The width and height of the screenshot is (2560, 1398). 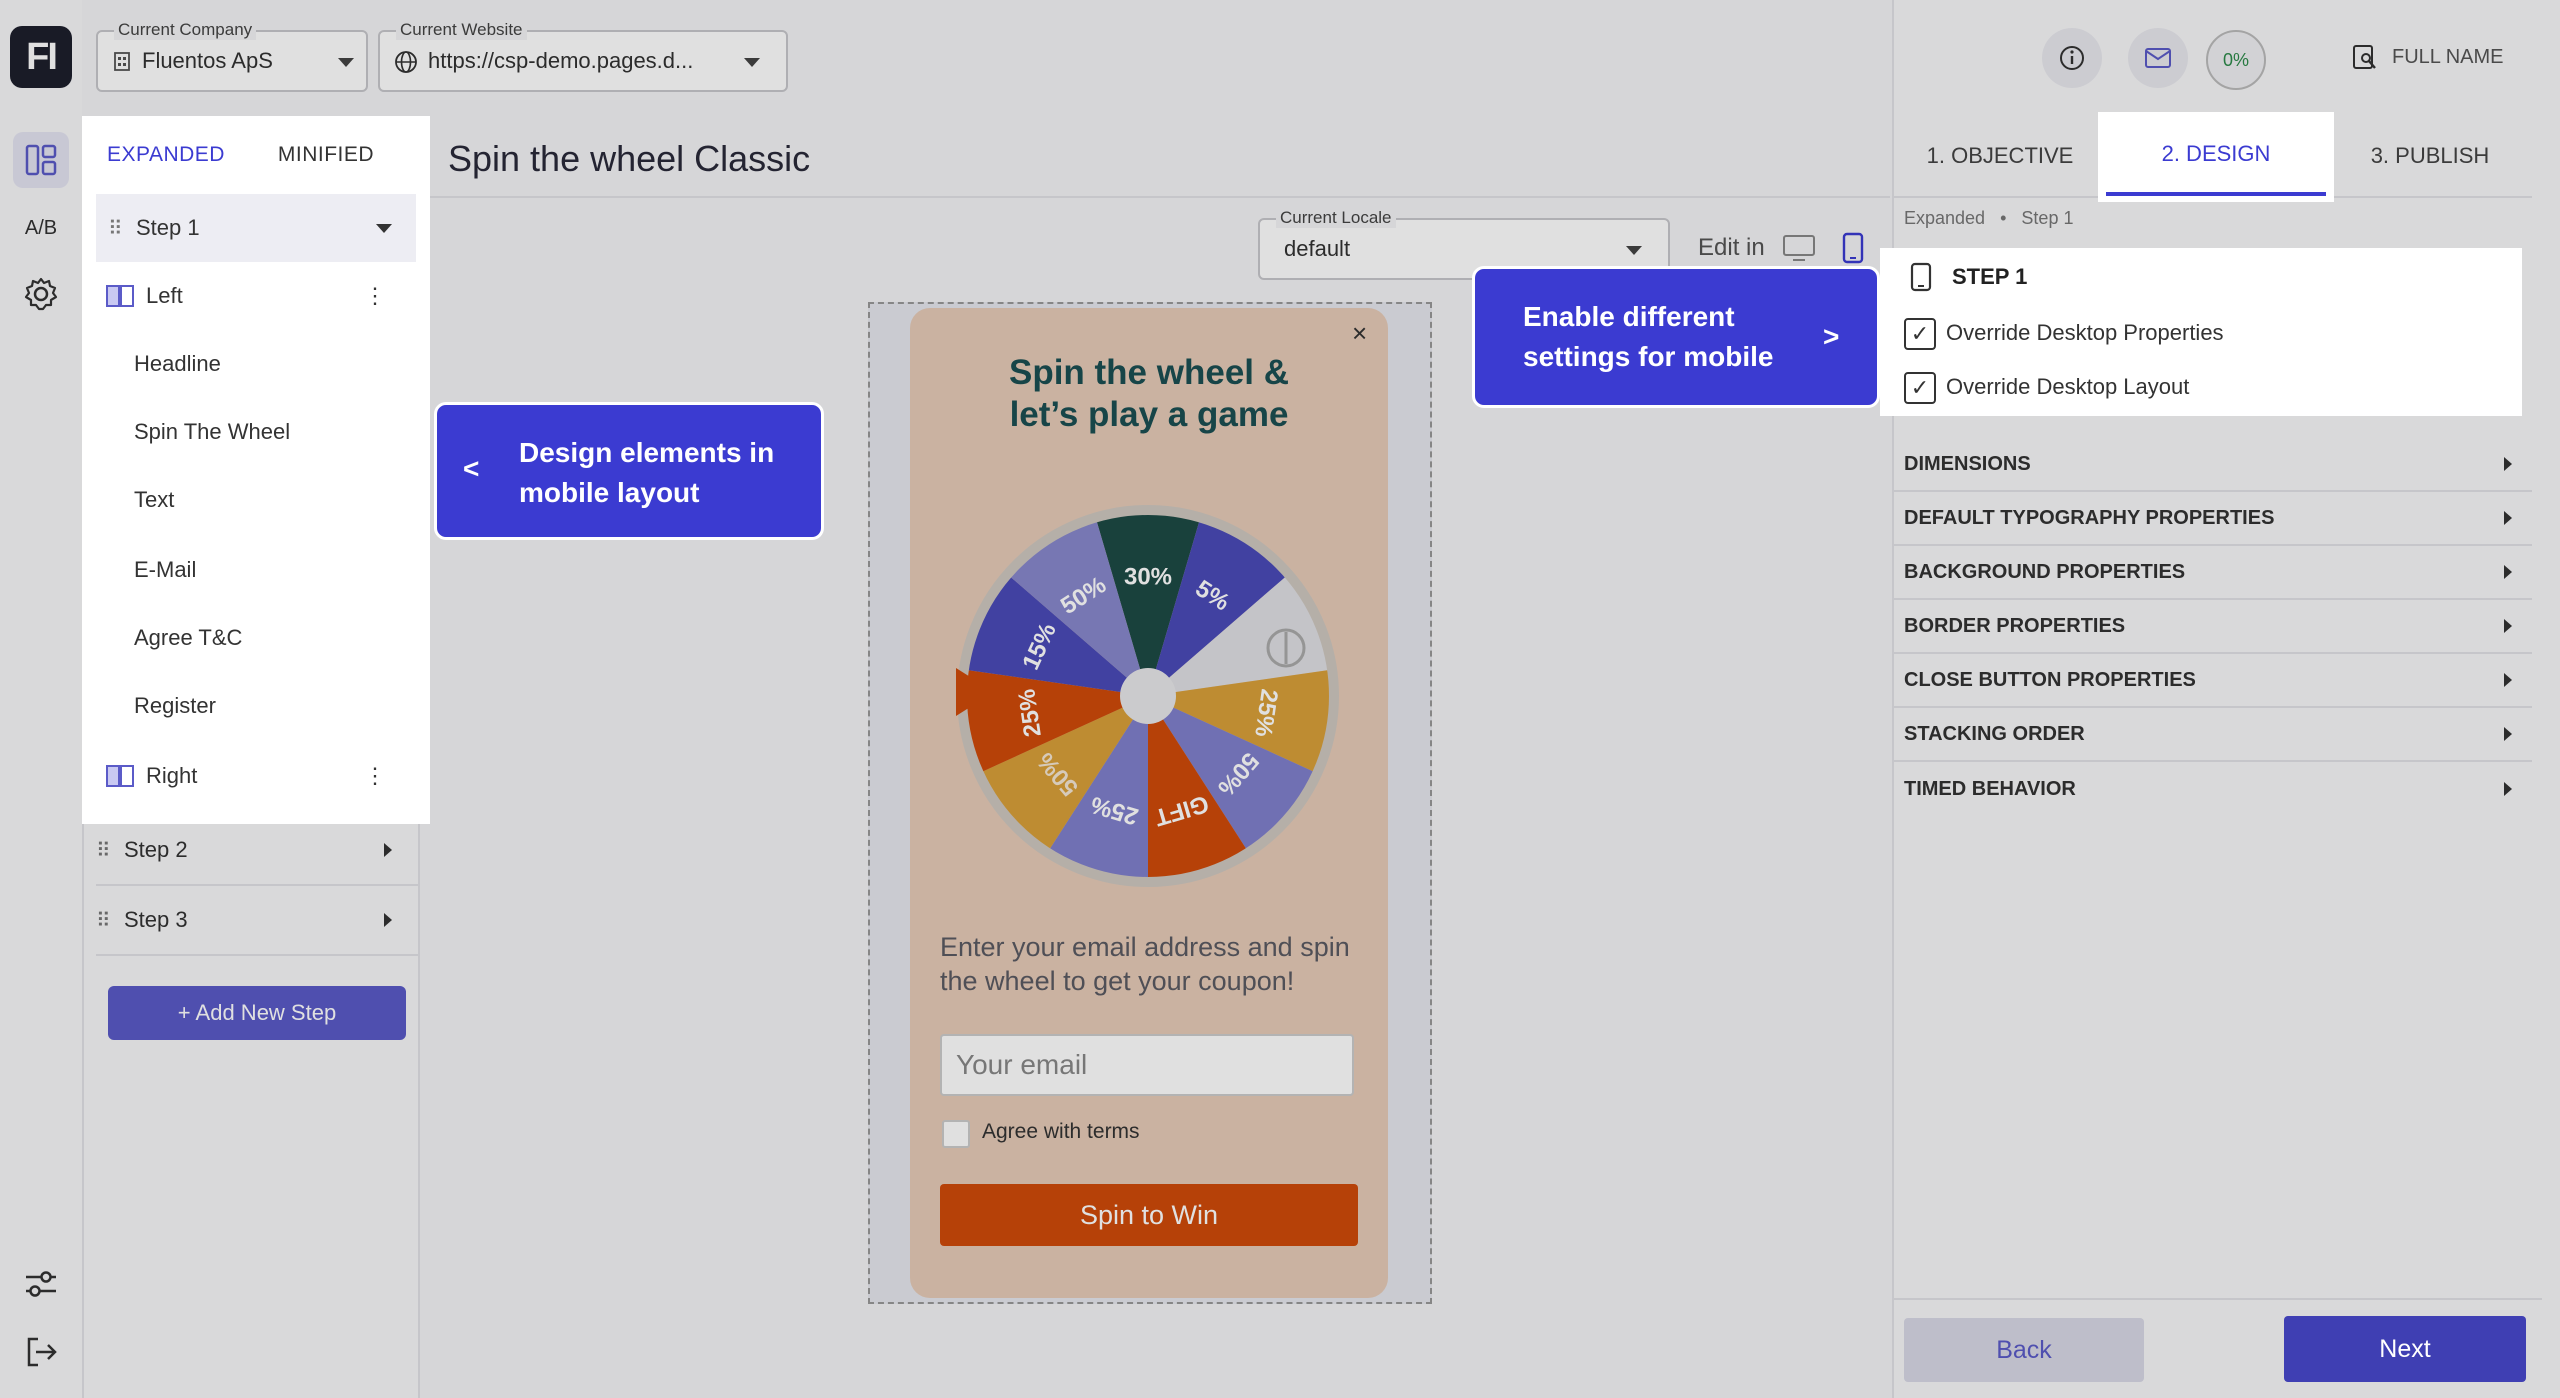 I want to click on ab-test-icon: A/B, so click(x=41, y=228).